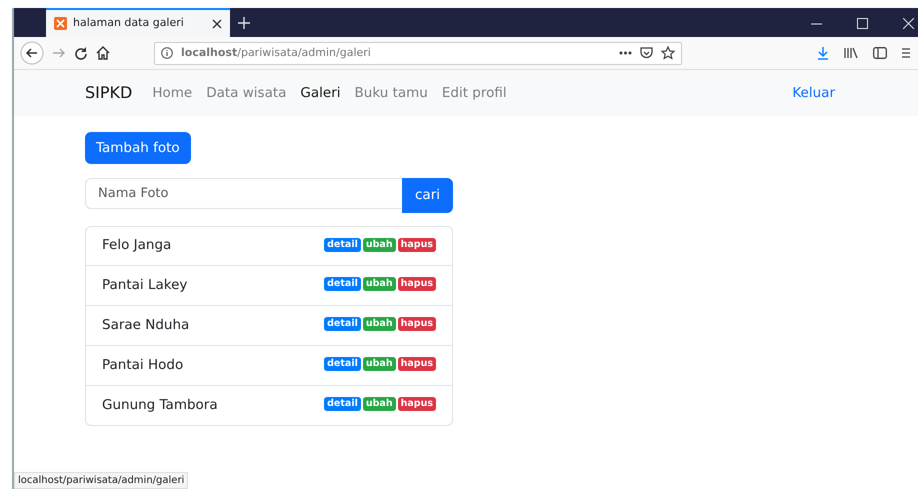 Image resolution: width=918 pixels, height=489 pixels. I want to click on library-icon, so click(851, 53).